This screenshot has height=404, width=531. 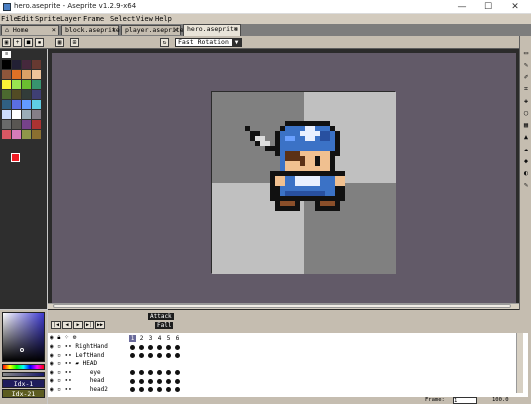 I want to click on menu-select: Select, so click(x=122, y=19).